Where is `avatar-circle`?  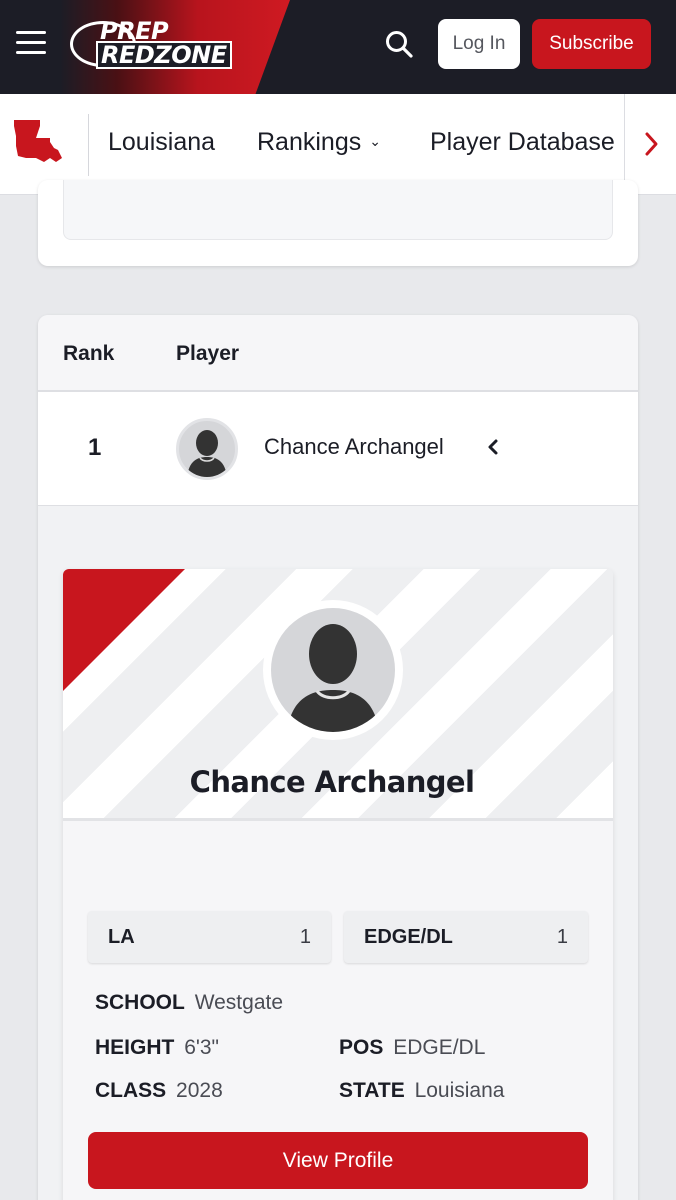 avatar-circle is located at coordinates (333, 670).